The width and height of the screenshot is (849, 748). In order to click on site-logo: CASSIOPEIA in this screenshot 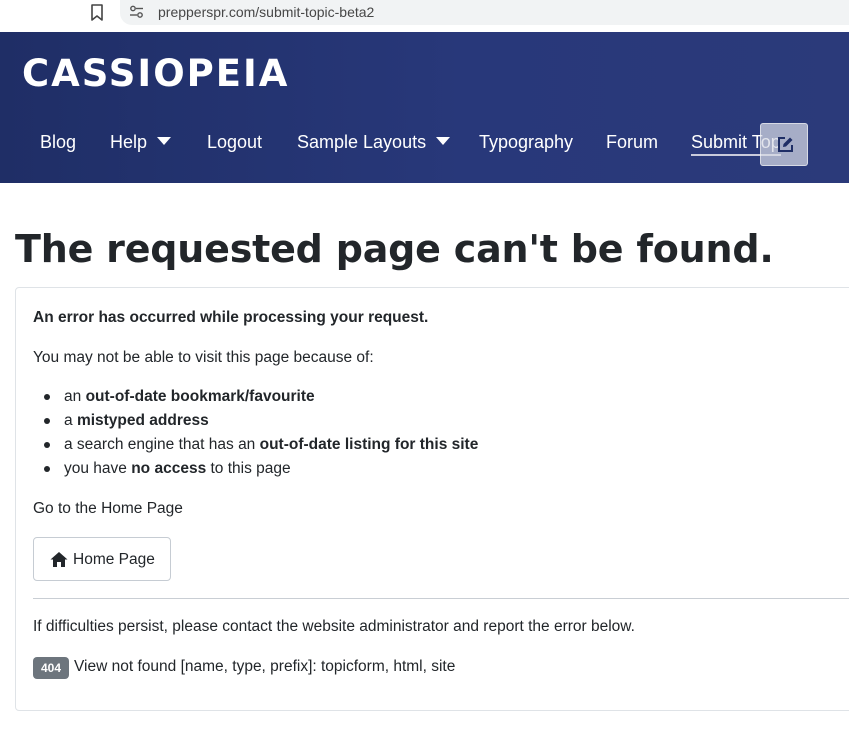, I will do `click(155, 73)`.